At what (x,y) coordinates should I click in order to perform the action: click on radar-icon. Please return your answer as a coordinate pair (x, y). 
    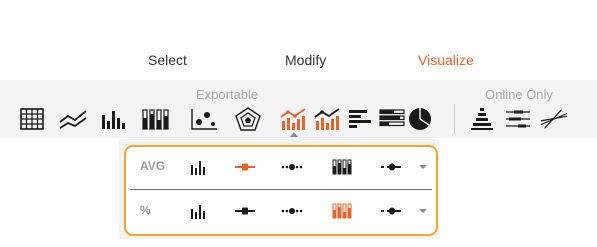
    Looking at the image, I should click on (248, 119).